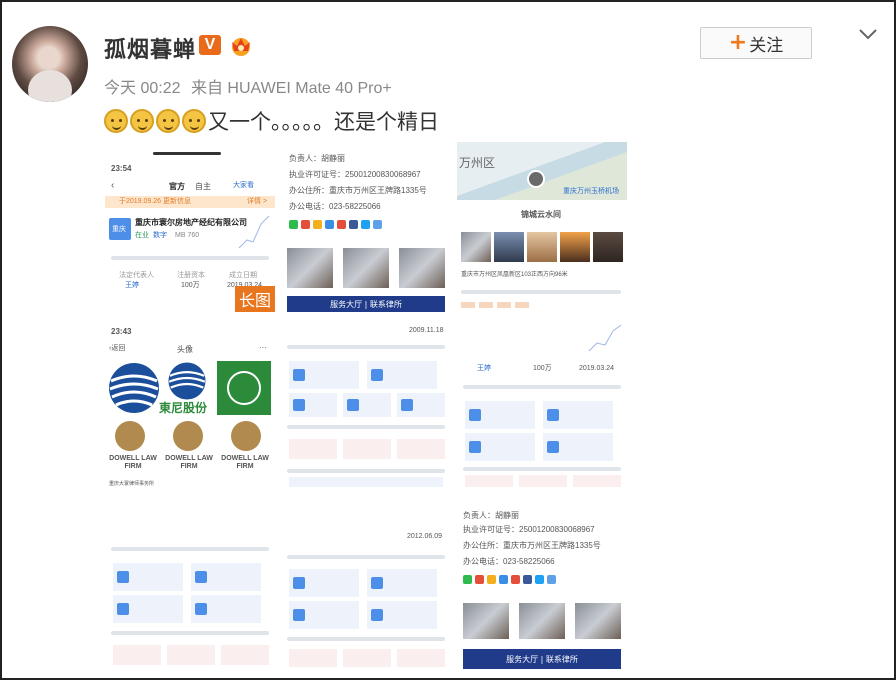 This screenshot has width=896, height=680. What do you see at coordinates (868, 35) in the screenshot?
I see `chevron-down-icon` at bounding box center [868, 35].